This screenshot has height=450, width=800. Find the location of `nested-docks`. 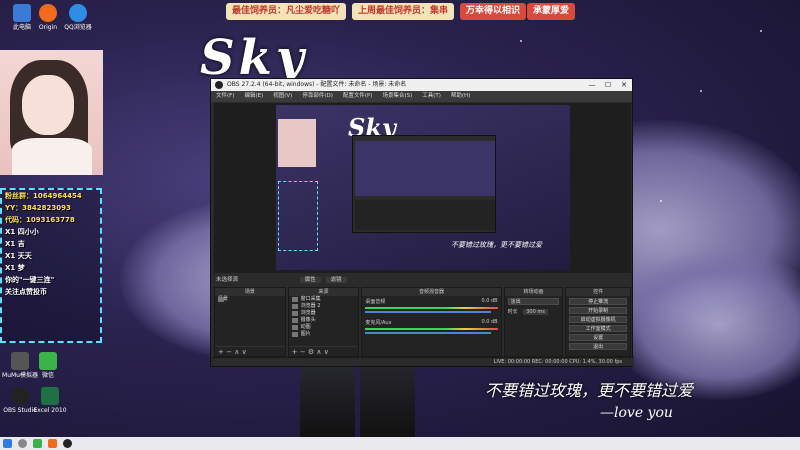

nested-docks is located at coordinates (425, 215).